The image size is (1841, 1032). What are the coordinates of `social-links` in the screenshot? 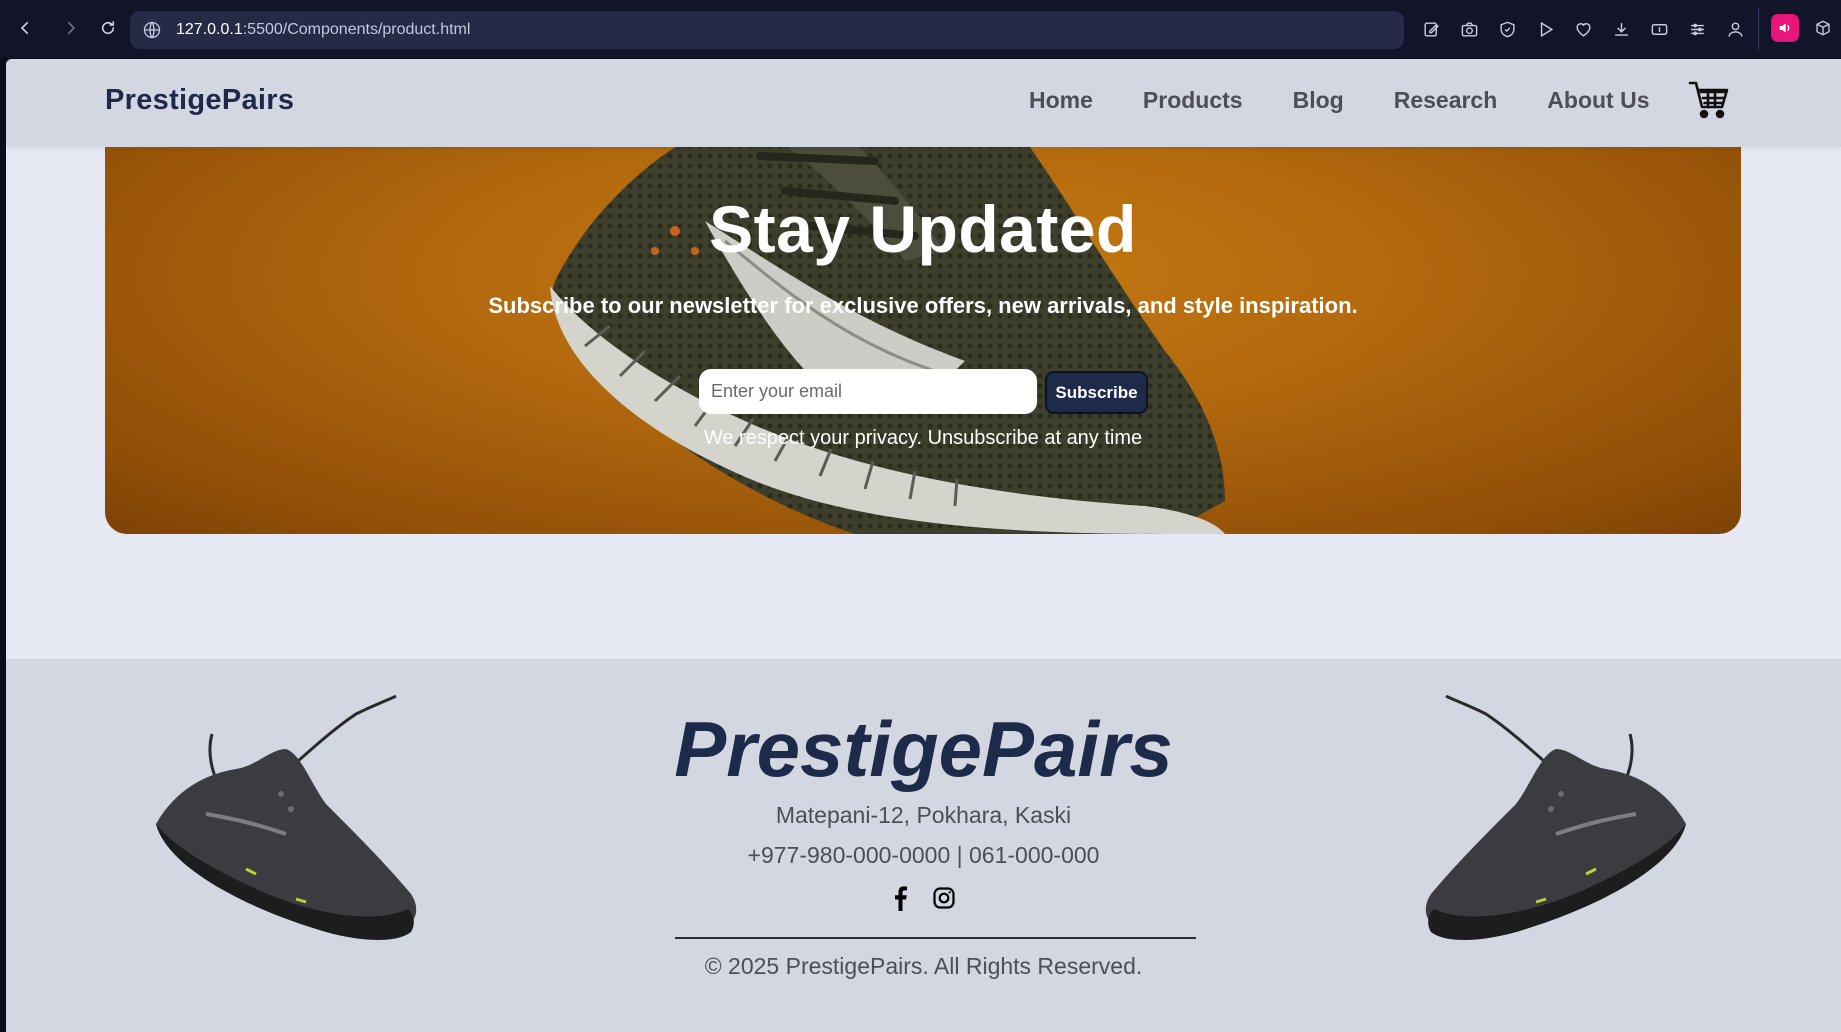 It's located at (922, 898).